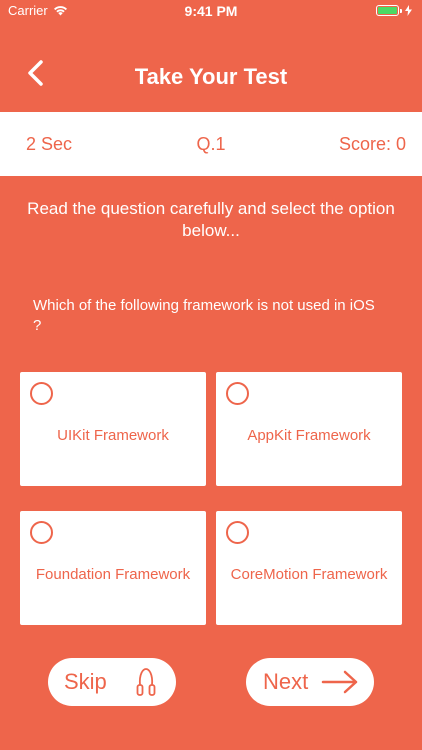 The height and width of the screenshot is (750, 422). I want to click on score-label: Score: 0, so click(372, 144).